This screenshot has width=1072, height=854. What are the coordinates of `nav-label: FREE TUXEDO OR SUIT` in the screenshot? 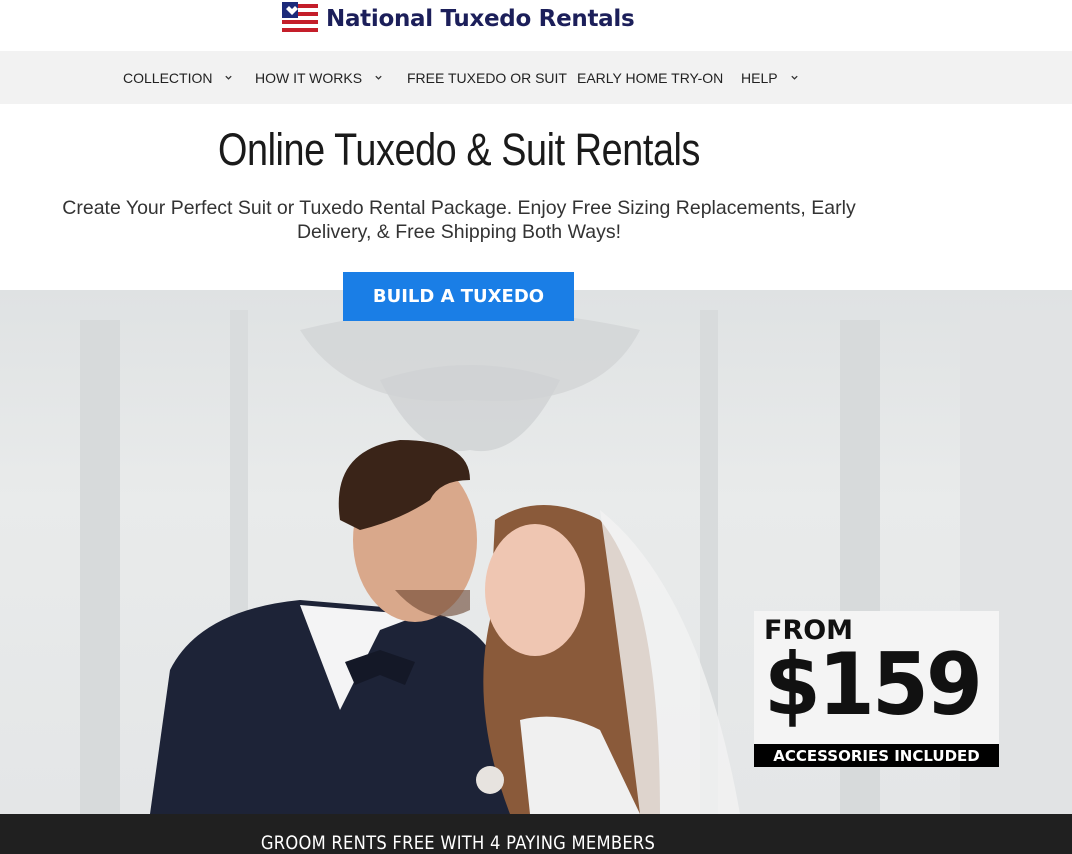 It's located at (487, 77).